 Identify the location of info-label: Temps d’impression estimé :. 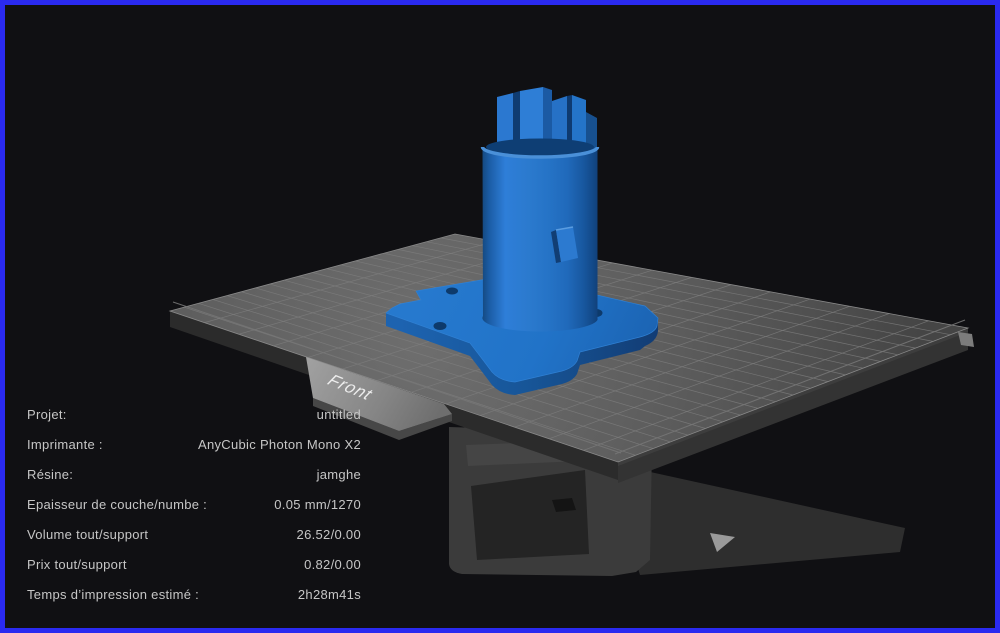
(113, 594).